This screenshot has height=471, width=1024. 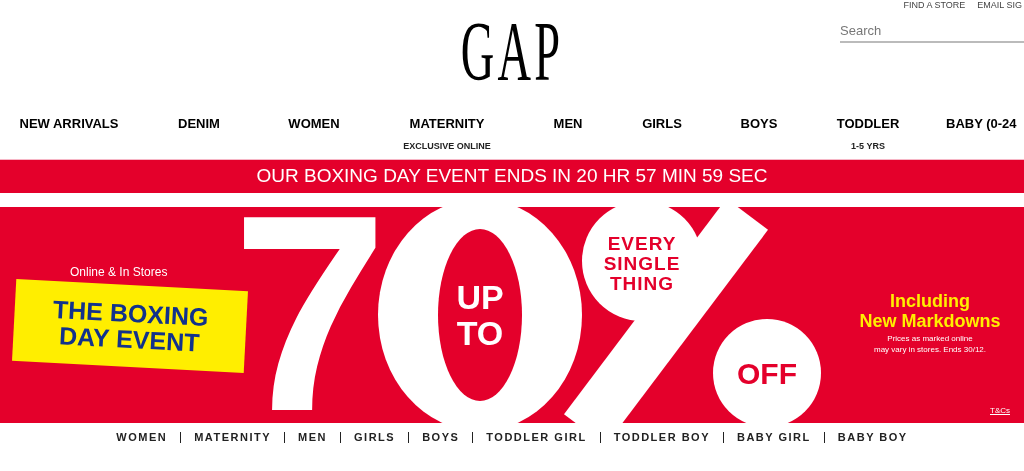 What do you see at coordinates (119, 272) in the screenshot?
I see `kicker-text: Online & In Stores` at bounding box center [119, 272].